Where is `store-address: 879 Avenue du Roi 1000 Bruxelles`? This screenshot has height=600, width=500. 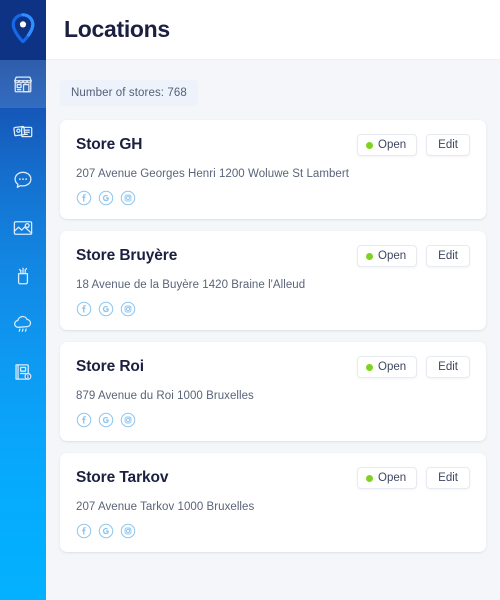 store-address: 879 Avenue du Roi 1000 Bruxelles is located at coordinates (165, 396).